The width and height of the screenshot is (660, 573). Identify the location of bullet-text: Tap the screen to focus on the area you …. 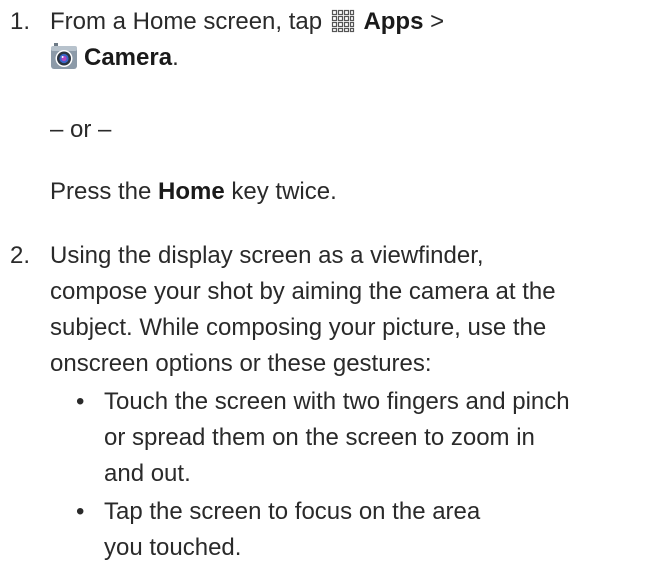
(382, 530).